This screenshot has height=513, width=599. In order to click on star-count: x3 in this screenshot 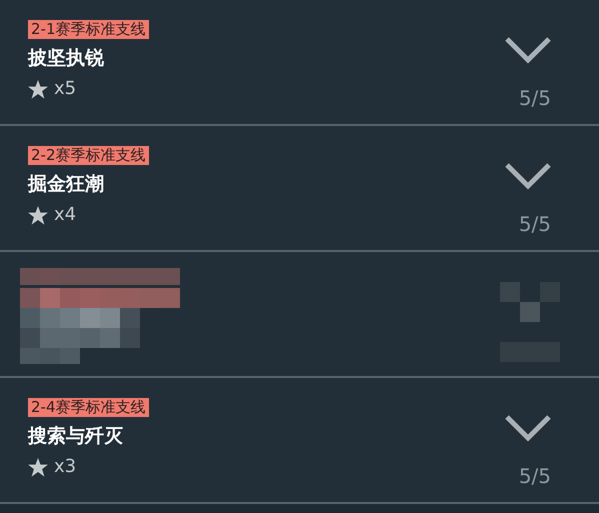, I will do `click(65, 467)`.